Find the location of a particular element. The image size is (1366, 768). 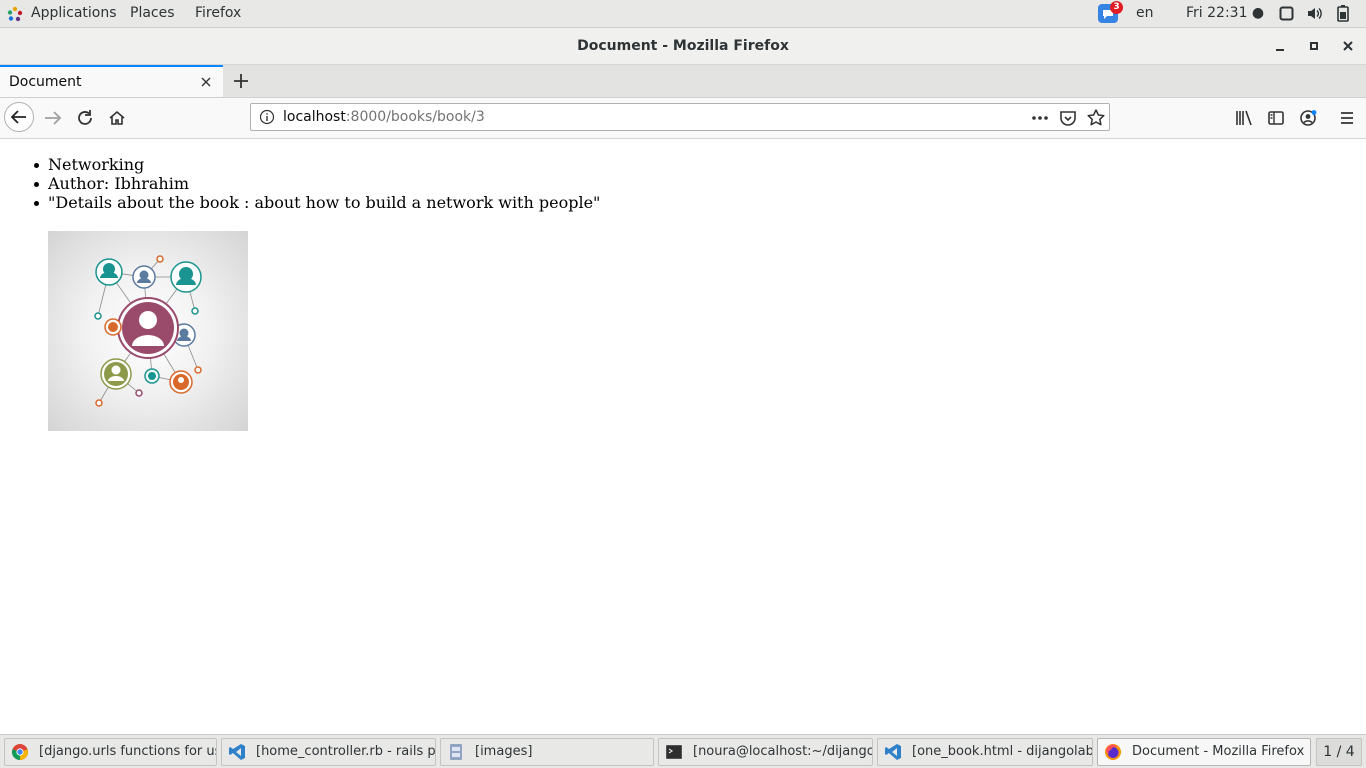

taskbar-item-firefox: Document - Mozilla Firefox is located at coordinates (1204, 752).